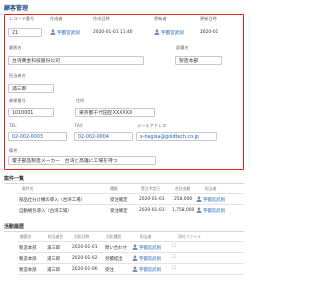 The image size is (320, 288). I want to click on deals-header-date: 受注予定日, so click(150, 188).